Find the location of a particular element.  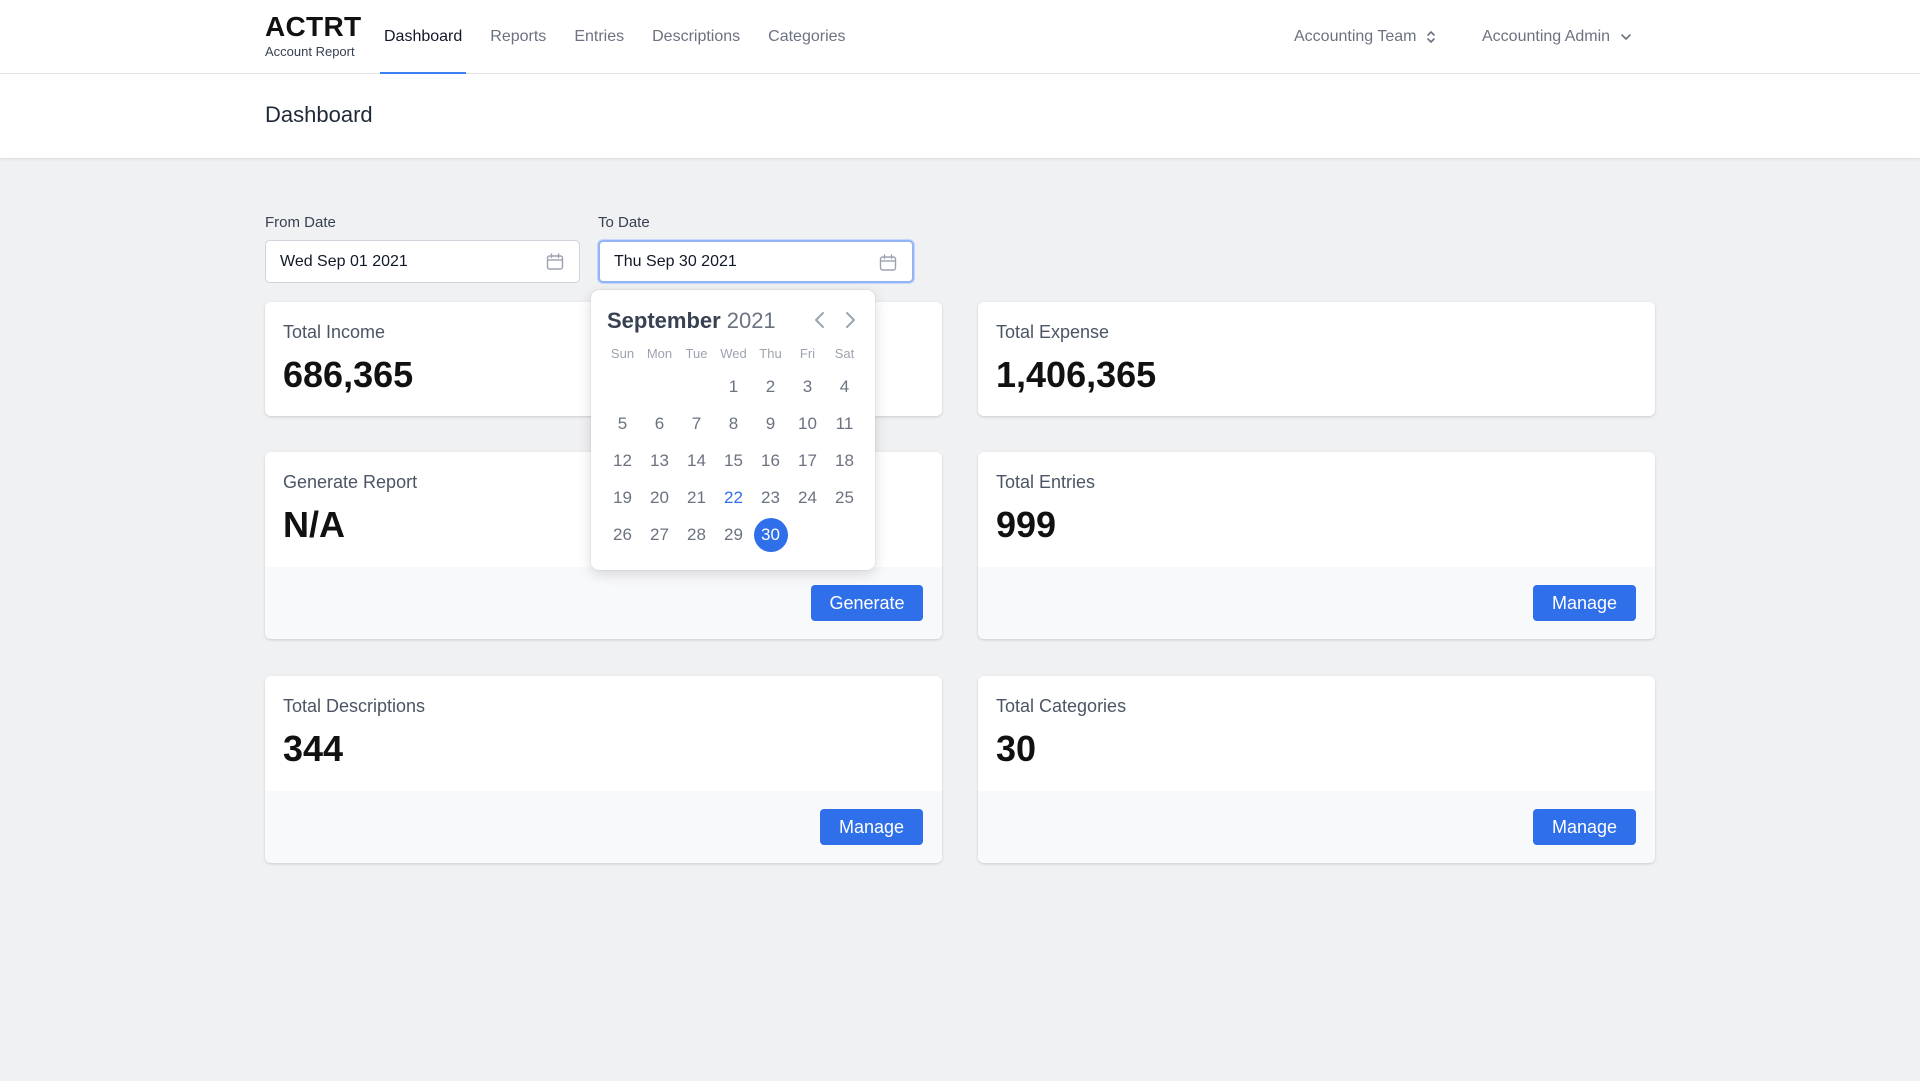

brand-subtitle: Account Report is located at coordinates (310, 51).